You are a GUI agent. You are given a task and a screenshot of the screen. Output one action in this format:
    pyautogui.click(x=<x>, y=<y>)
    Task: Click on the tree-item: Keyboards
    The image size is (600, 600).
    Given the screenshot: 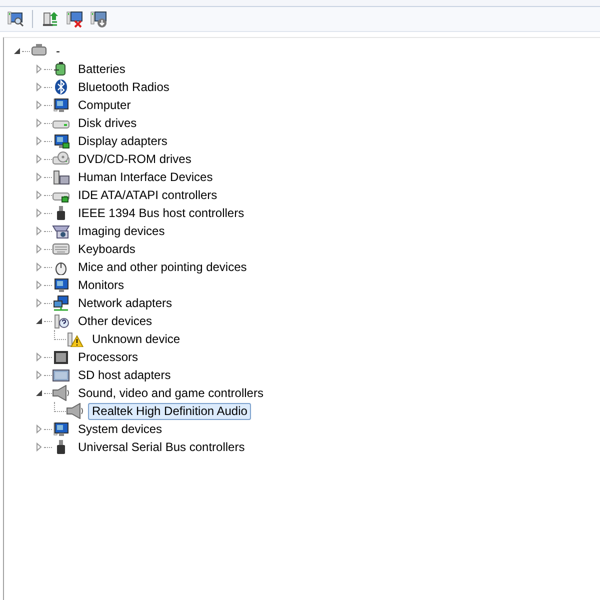 What is the action you would take?
    pyautogui.click(x=107, y=249)
    